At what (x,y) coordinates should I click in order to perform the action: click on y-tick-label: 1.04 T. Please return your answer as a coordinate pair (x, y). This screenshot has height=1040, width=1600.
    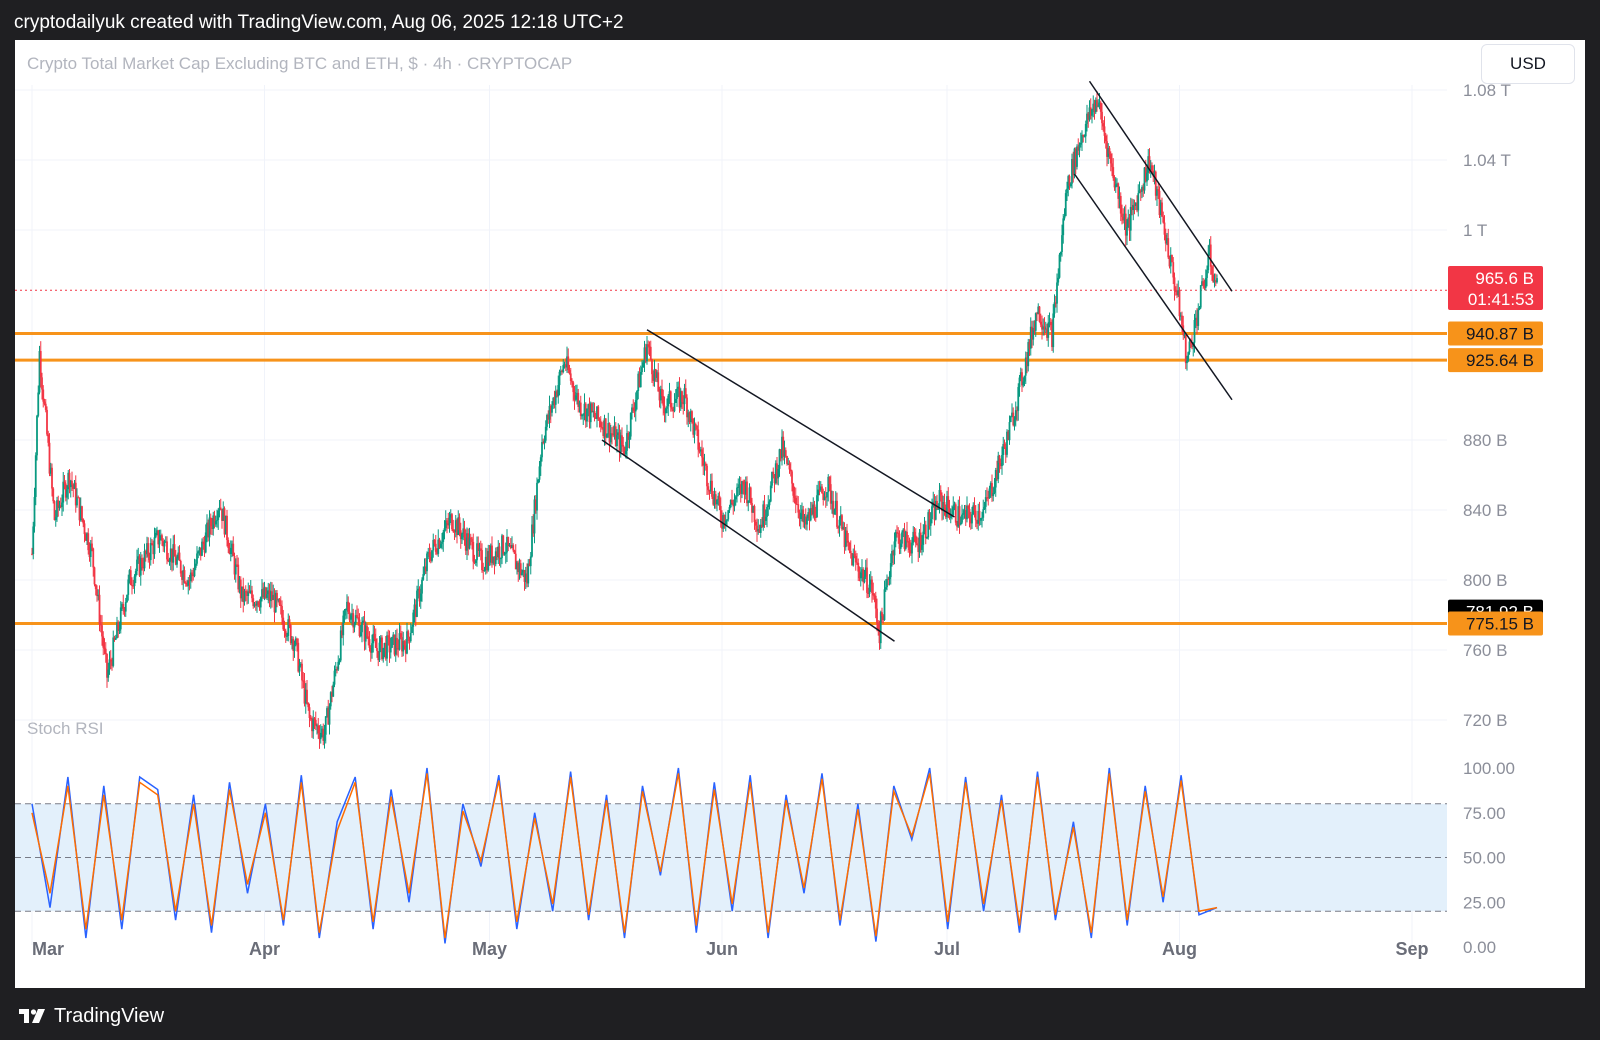
    Looking at the image, I should click on (1487, 160).